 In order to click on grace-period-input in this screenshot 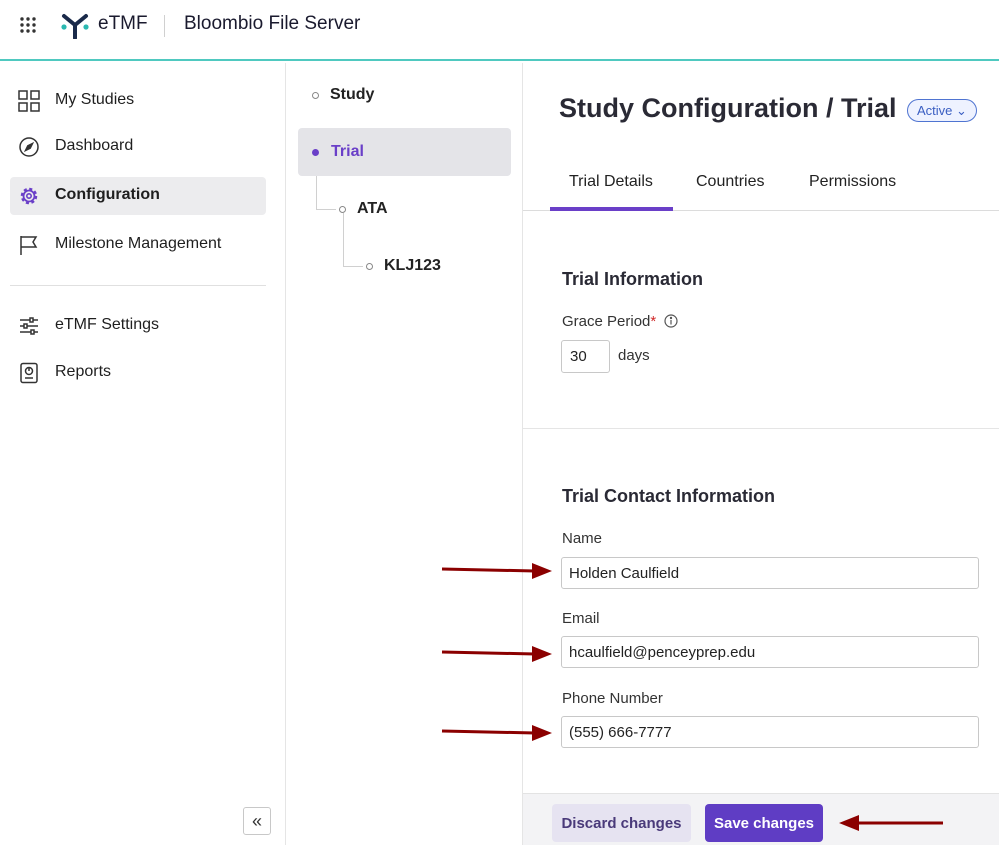, I will do `click(585, 356)`.